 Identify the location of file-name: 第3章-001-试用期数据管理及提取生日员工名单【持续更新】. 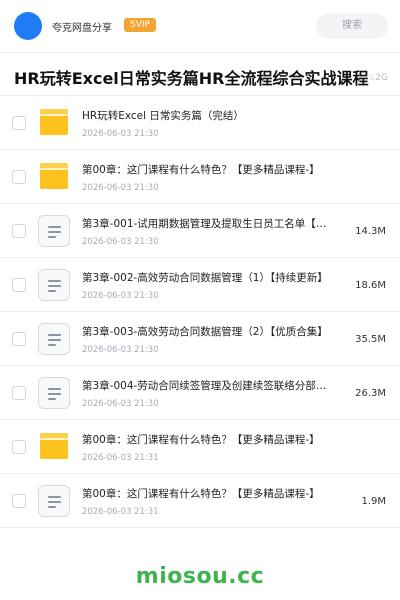
(209, 223).